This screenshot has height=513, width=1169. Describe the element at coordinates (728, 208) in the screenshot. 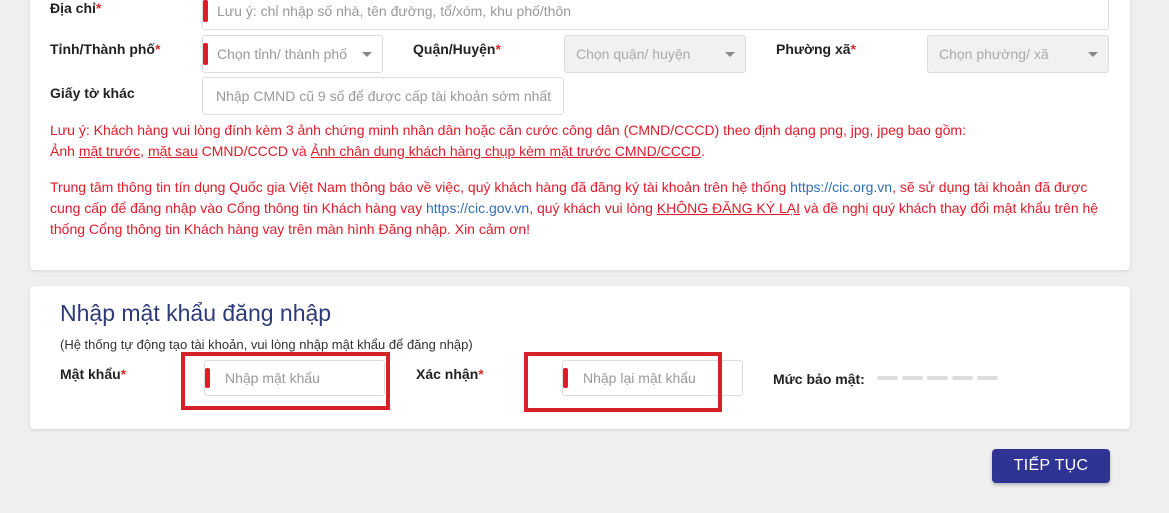

I see `do-not-register-again: KHÔNG ĐĂNG KÝ LẠI` at that location.